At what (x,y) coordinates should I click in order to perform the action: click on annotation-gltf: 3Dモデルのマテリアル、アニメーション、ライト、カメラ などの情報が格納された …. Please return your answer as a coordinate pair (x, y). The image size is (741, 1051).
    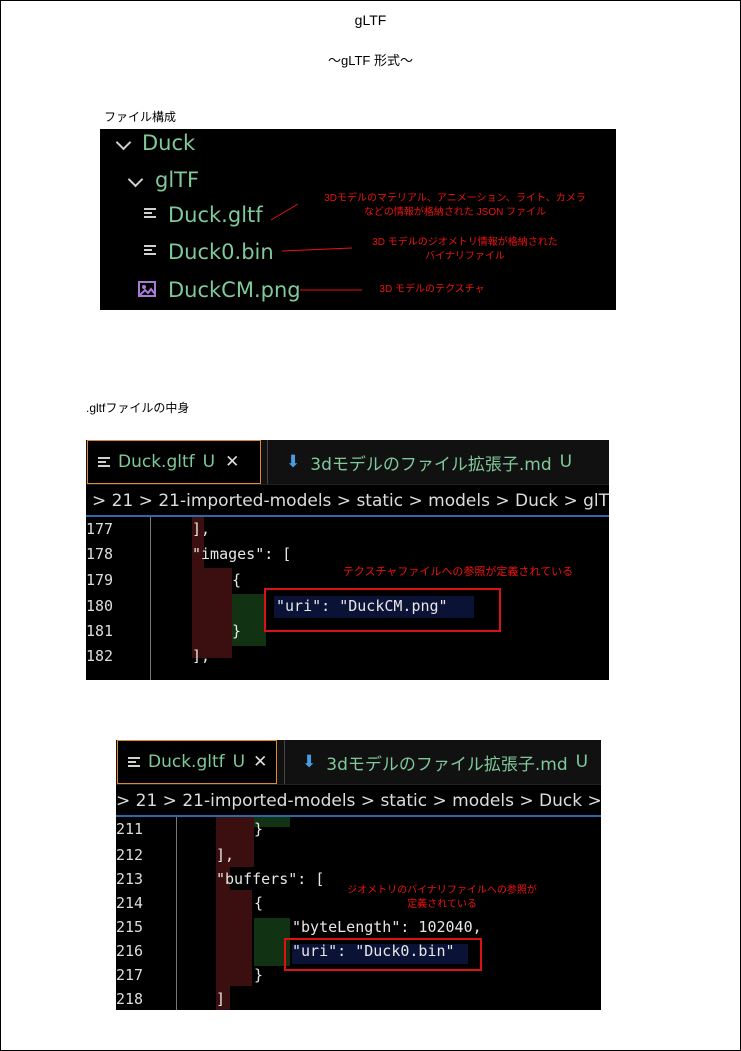
    Looking at the image, I should click on (455, 205).